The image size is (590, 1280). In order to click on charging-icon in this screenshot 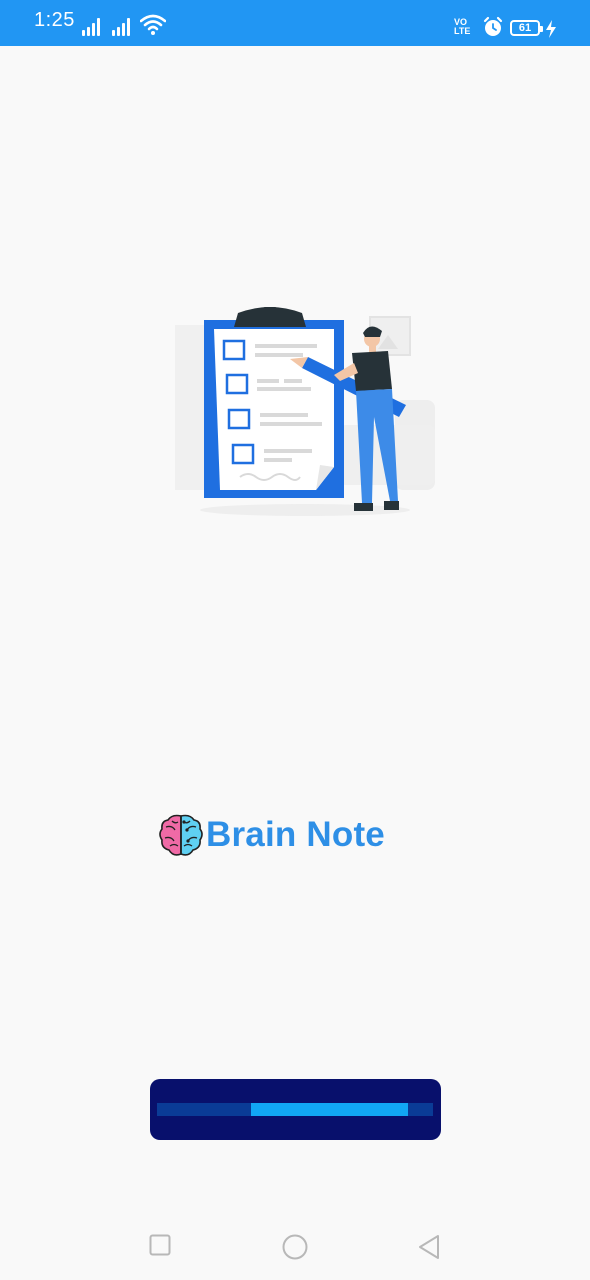, I will do `click(551, 29)`.